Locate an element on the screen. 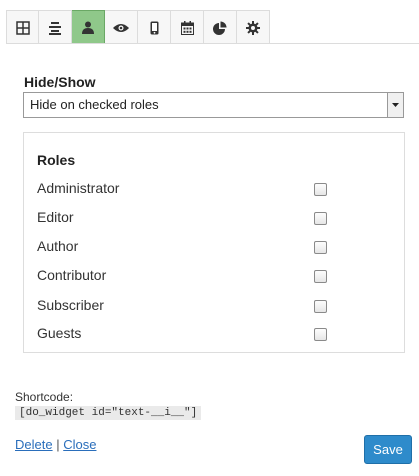  shortcode-label: Shortcode: is located at coordinates (44, 397).